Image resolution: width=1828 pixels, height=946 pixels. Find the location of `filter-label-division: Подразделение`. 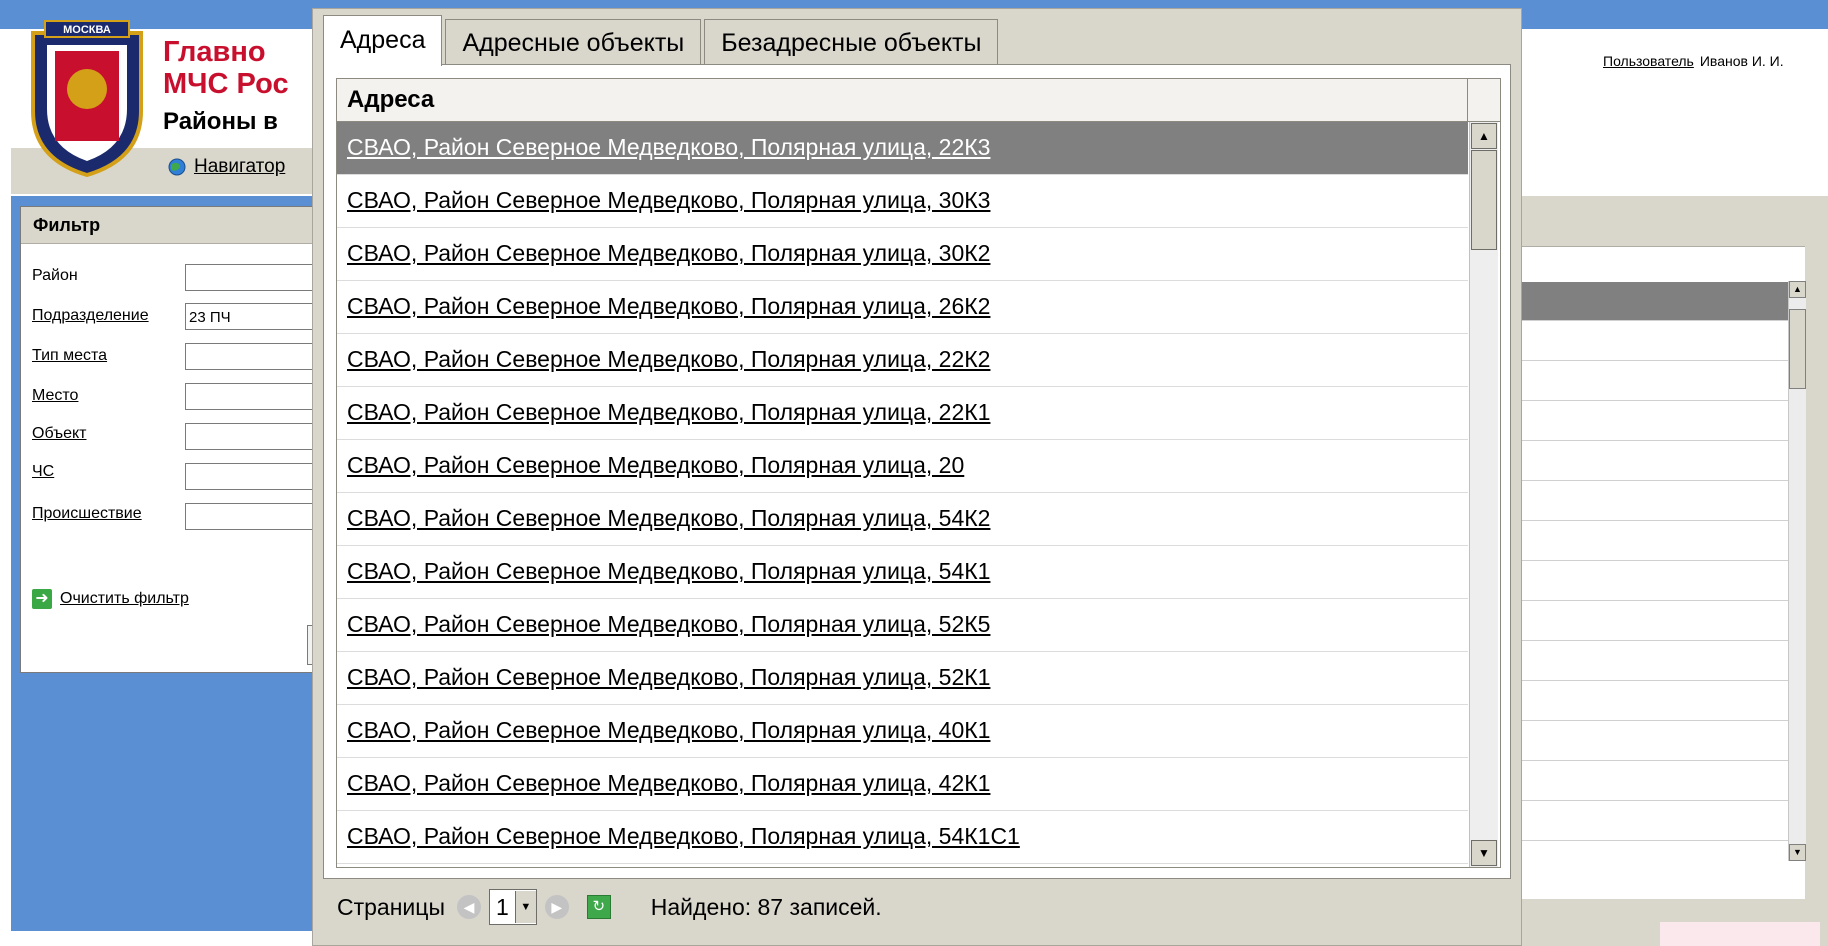

filter-label-division: Подразделение is located at coordinates (90, 316).